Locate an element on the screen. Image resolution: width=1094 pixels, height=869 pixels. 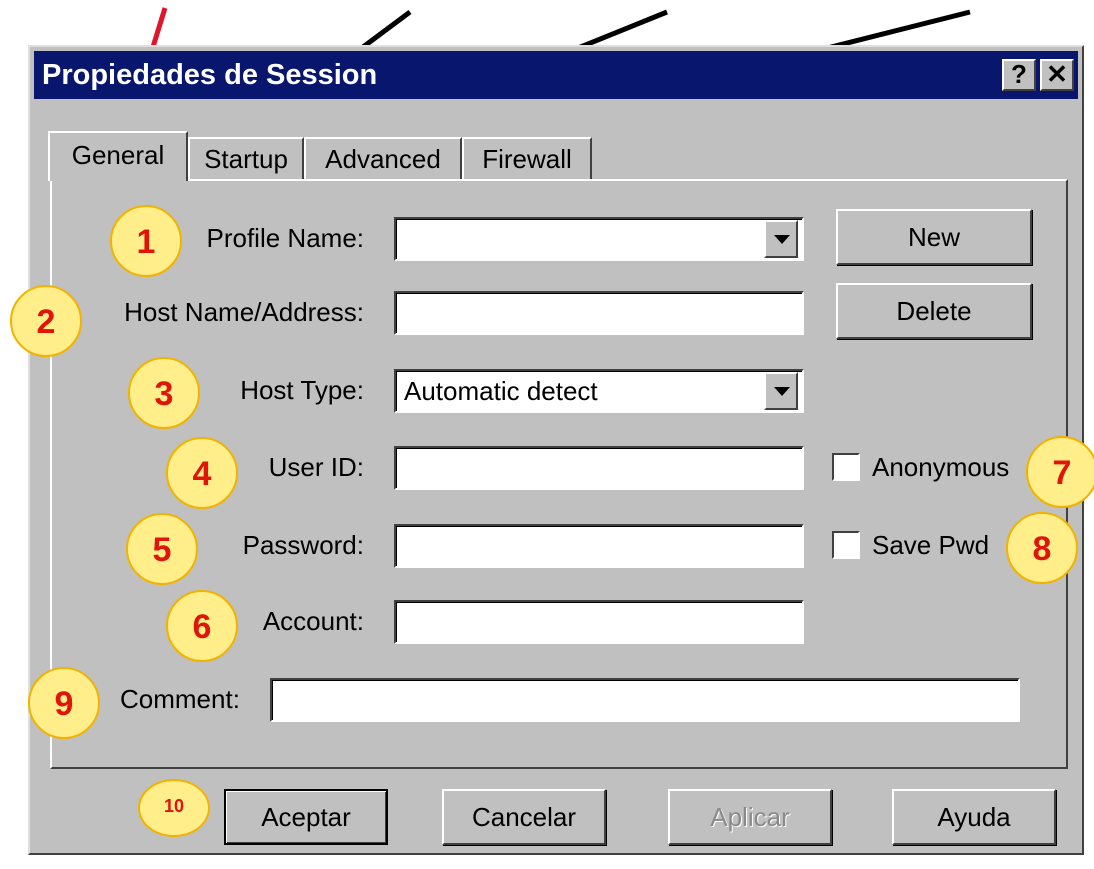
apply-button: Aplicar is located at coordinates (750, 817).